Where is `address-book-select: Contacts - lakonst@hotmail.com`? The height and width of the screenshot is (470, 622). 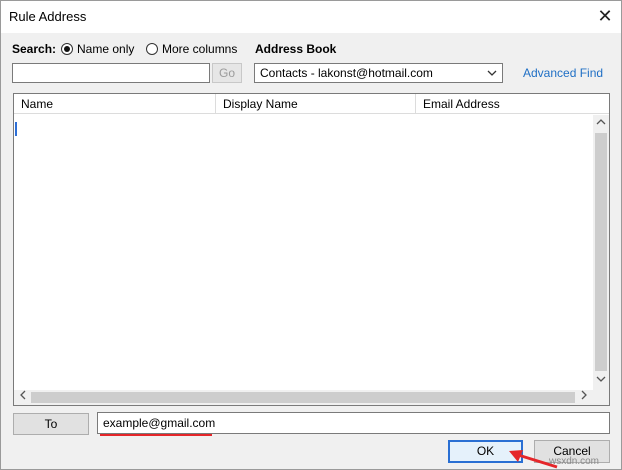
address-book-select: Contacts - lakonst@hotmail.com is located at coordinates (378, 73).